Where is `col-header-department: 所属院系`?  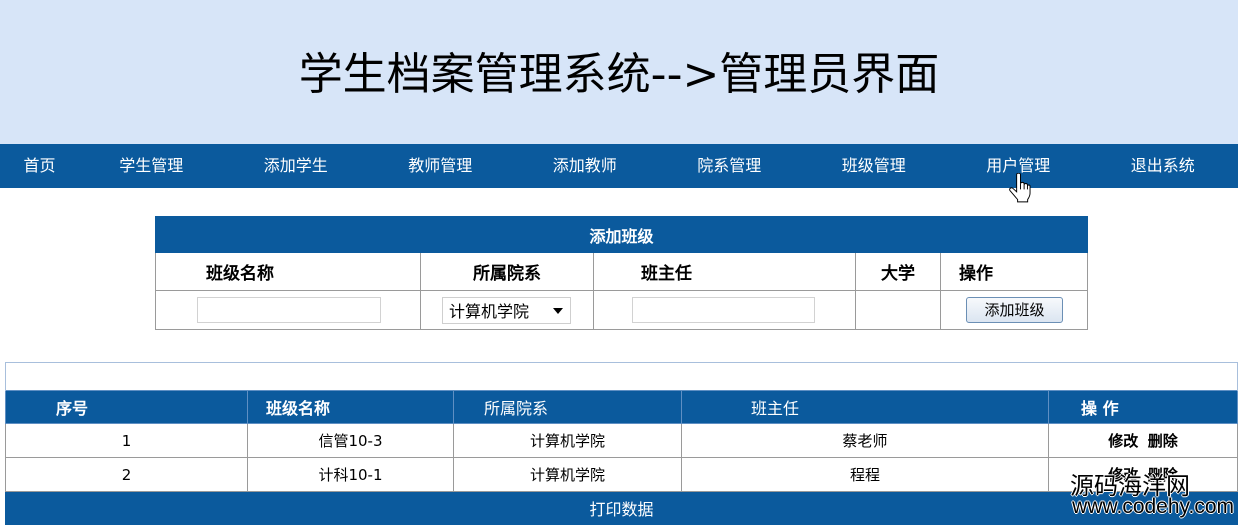
col-header-department: 所属院系 is located at coordinates (567, 407).